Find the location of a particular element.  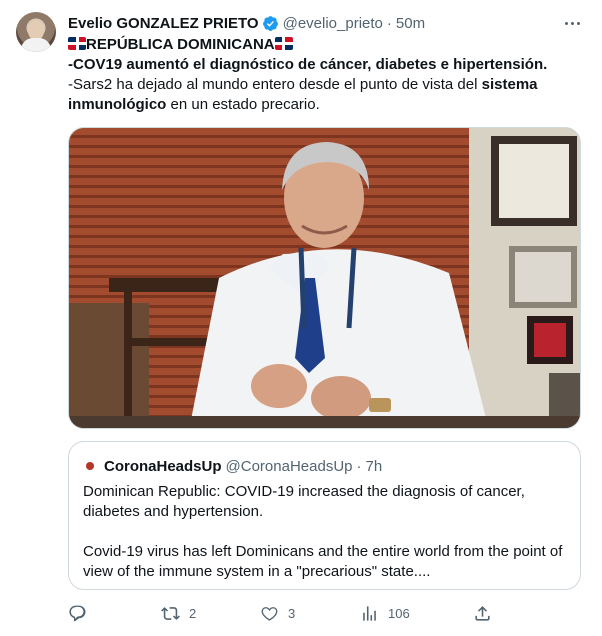

retweet-icon is located at coordinates (170, 613).